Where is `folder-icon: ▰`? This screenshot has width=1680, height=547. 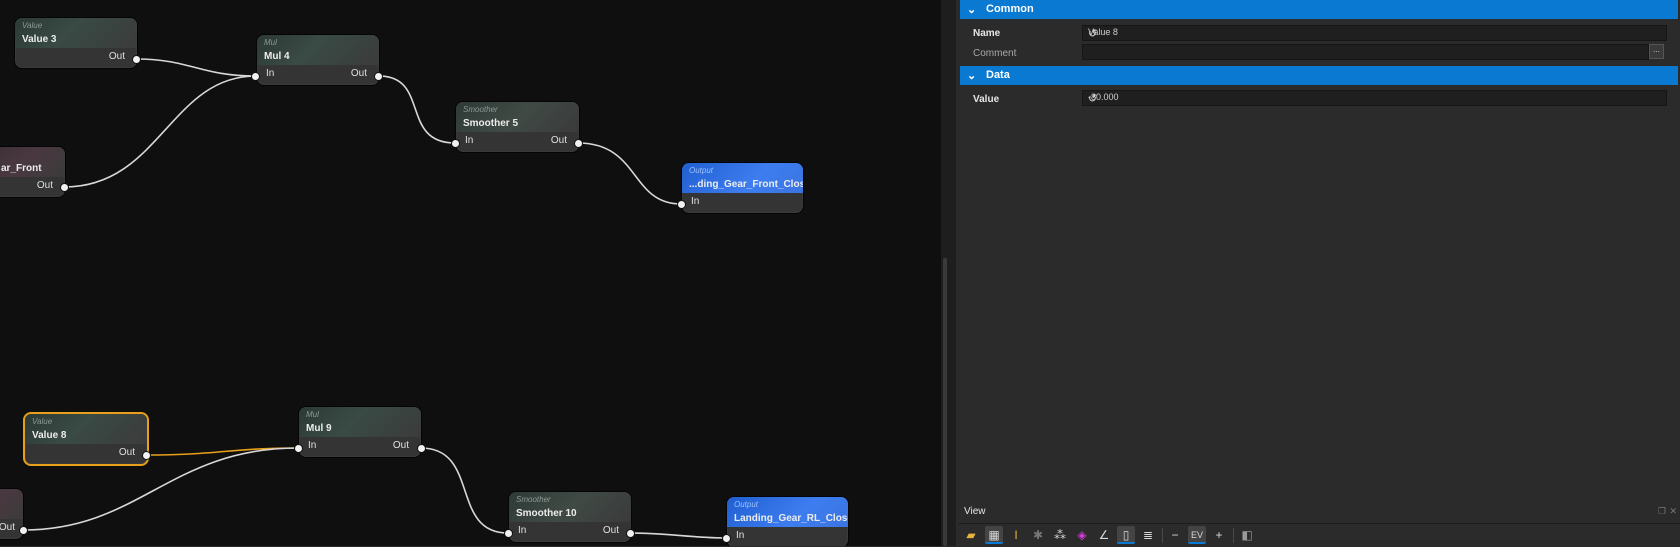 folder-icon: ▰ is located at coordinates (971, 535).